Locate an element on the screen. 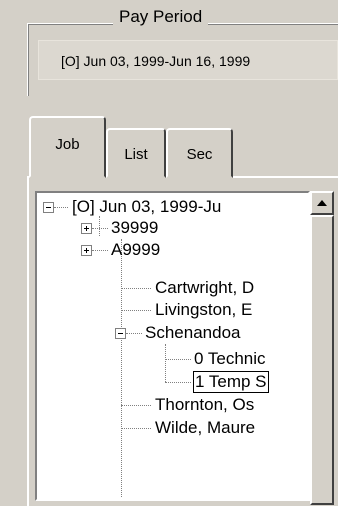 Image resolution: width=338 pixels, height=506 pixels. tab-job: Job is located at coordinates (67, 147).